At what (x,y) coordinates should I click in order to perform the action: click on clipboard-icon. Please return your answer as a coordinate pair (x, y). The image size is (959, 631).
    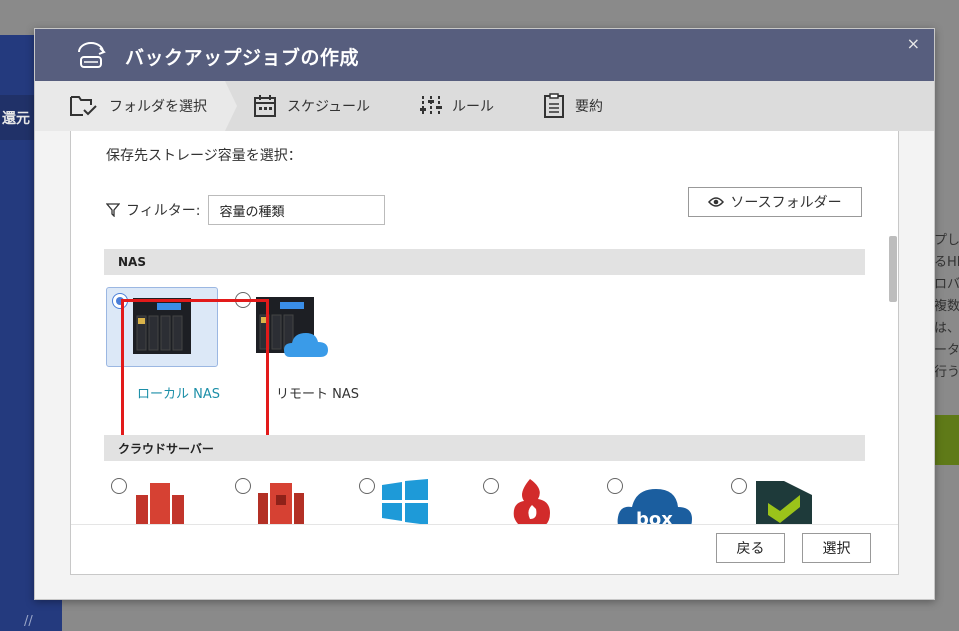
    Looking at the image, I should click on (554, 105).